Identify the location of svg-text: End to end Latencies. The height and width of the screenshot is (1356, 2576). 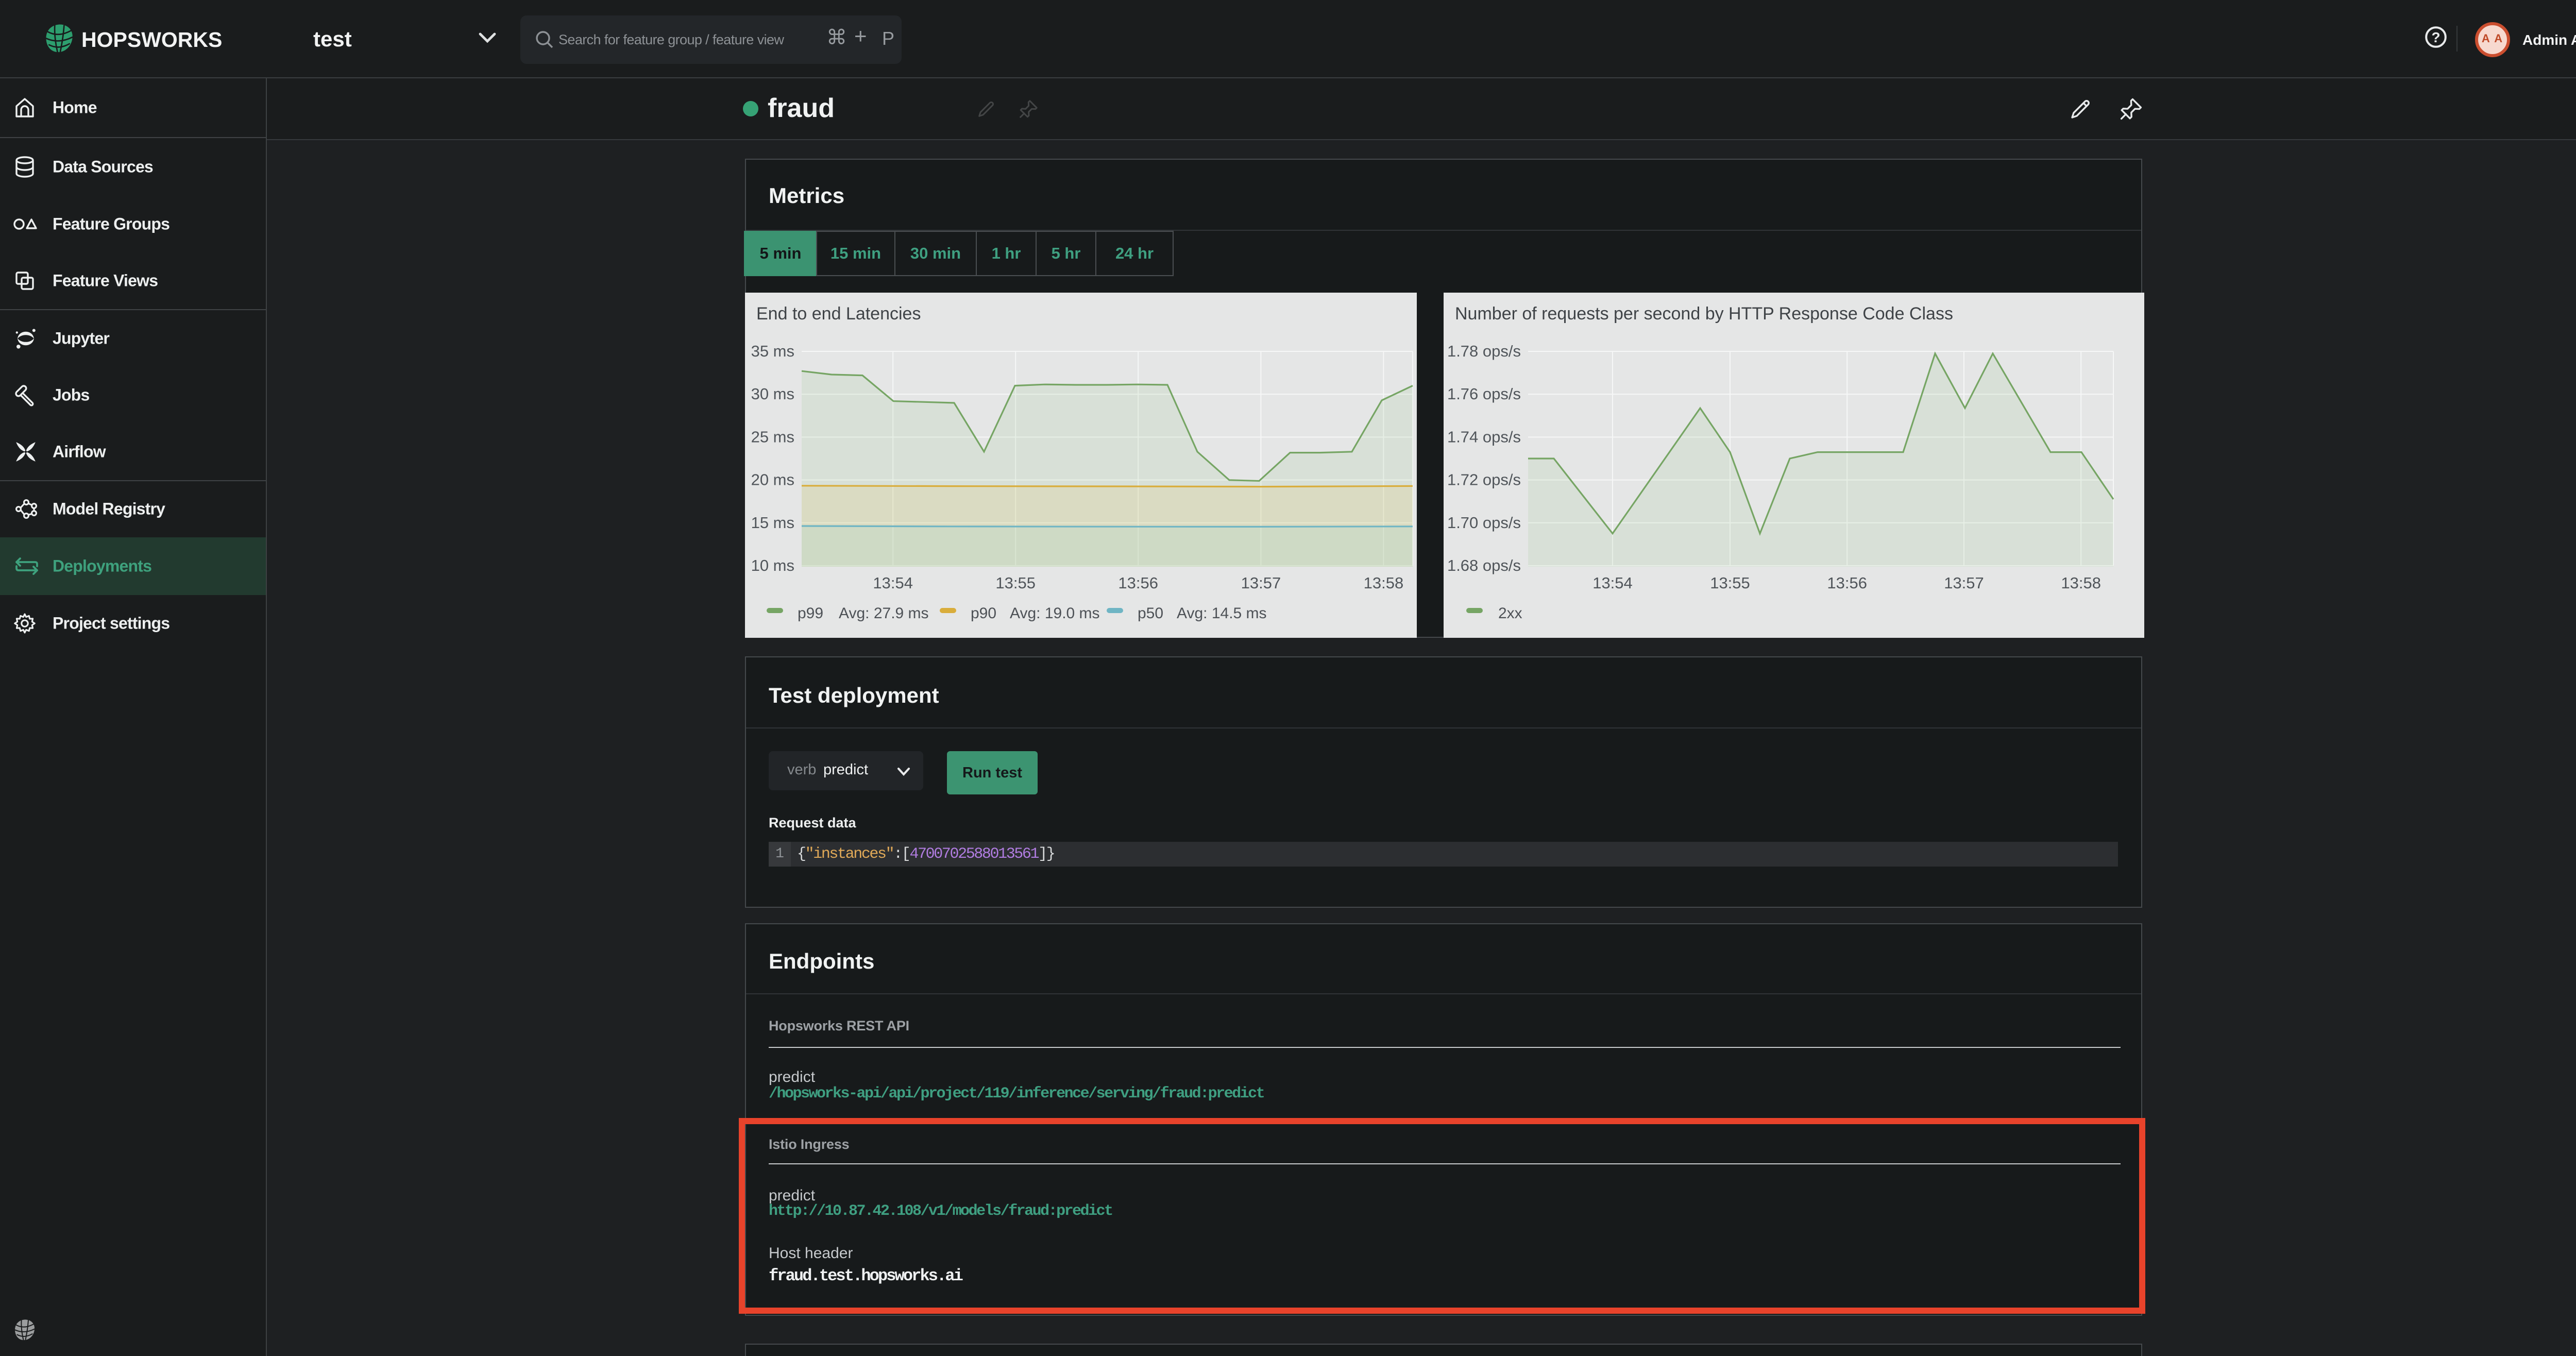
(838, 314).